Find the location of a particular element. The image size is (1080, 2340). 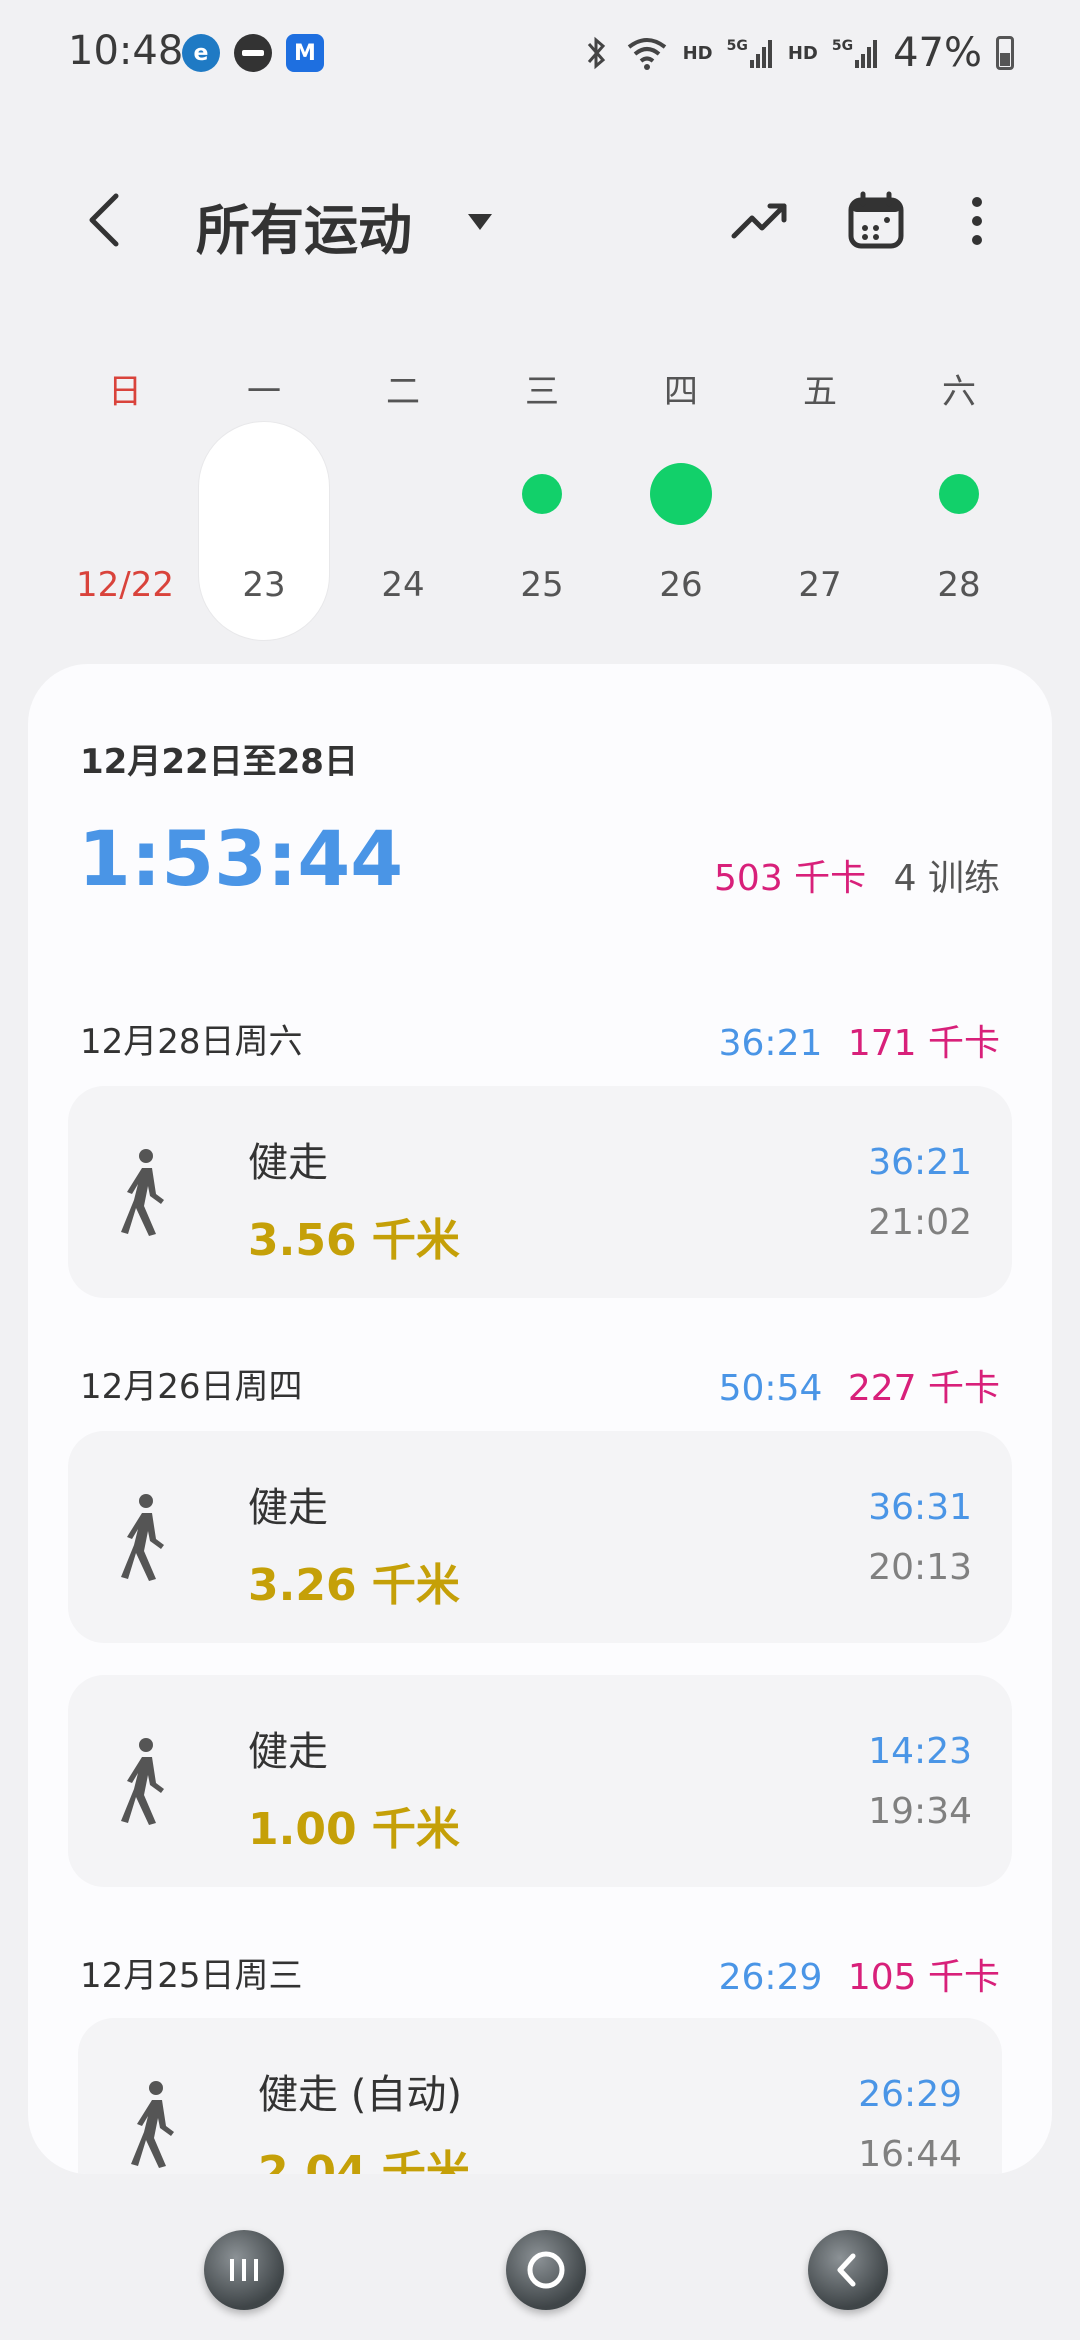

week-strip: 日 12/22 一 23 二 24 三 25 四 26 五 27 六 28 is located at coordinates (540, 500).